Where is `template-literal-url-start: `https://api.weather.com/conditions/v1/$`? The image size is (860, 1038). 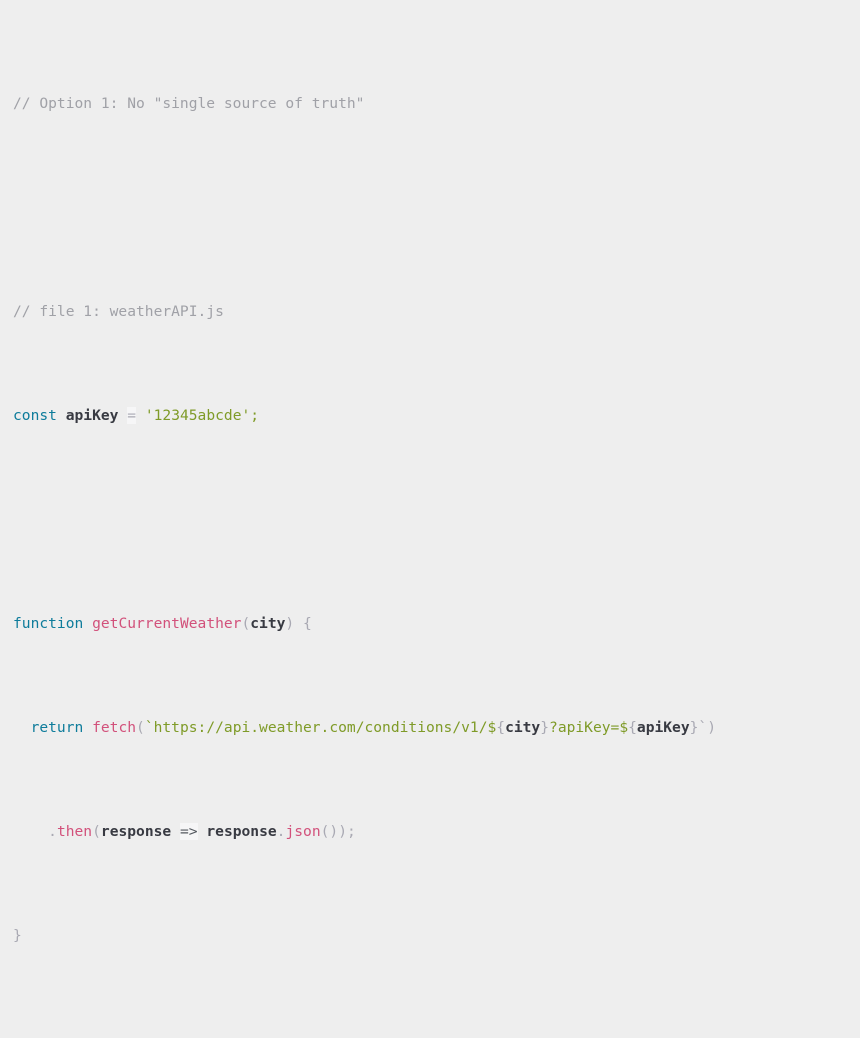
template-literal-url-start: `https://api.weather.com/conditions/v1/$ is located at coordinates (320, 727).